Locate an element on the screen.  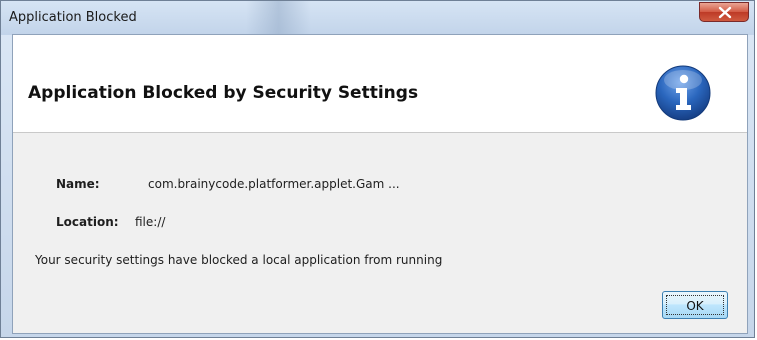
ok-button: OK is located at coordinates (695, 305).